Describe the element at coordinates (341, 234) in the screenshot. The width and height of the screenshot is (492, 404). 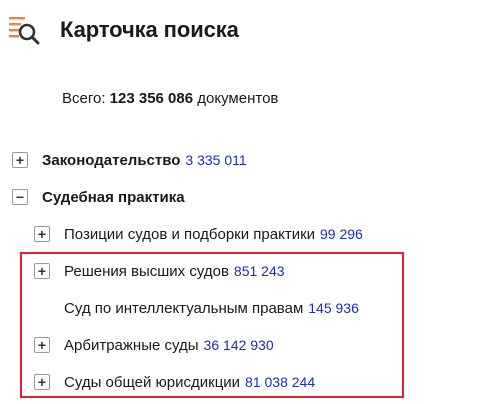
I see `tree-item-count: 99 296` at that location.